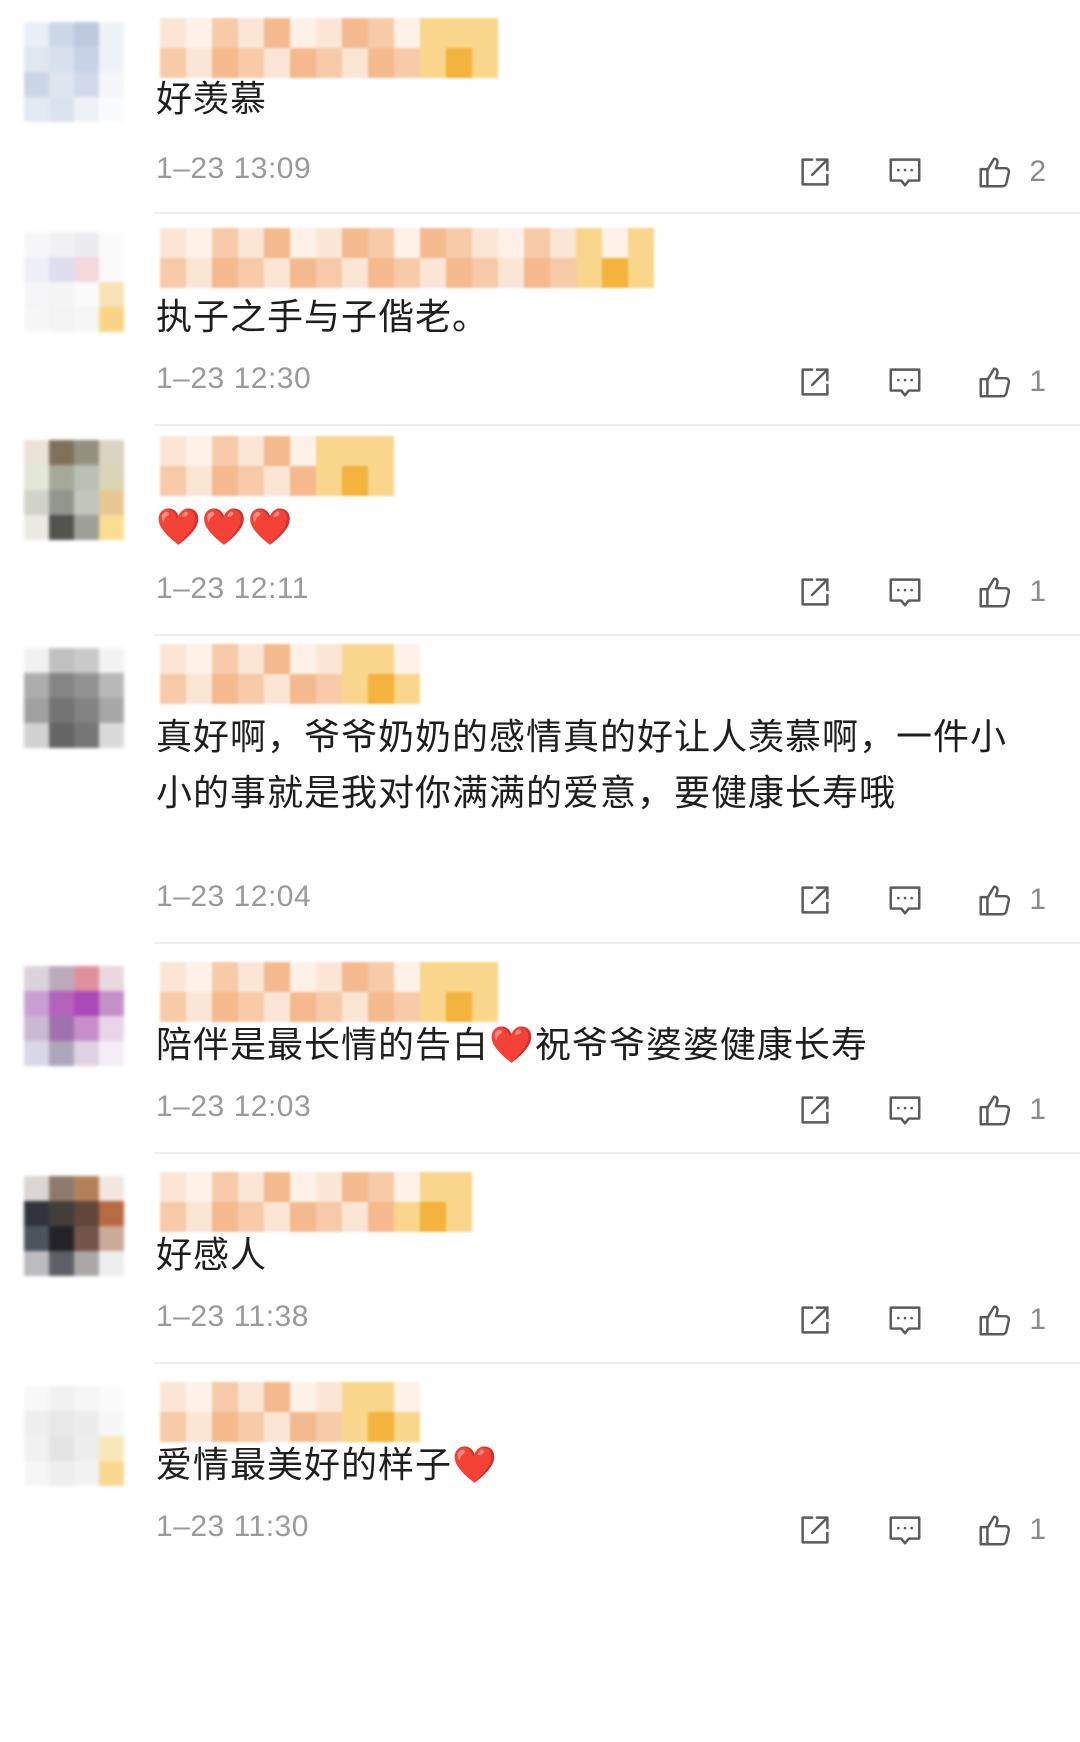 This screenshot has height=1742, width=1080. I want to click on comment-timestamp: 1–23 11:30, so click(232, 1526).